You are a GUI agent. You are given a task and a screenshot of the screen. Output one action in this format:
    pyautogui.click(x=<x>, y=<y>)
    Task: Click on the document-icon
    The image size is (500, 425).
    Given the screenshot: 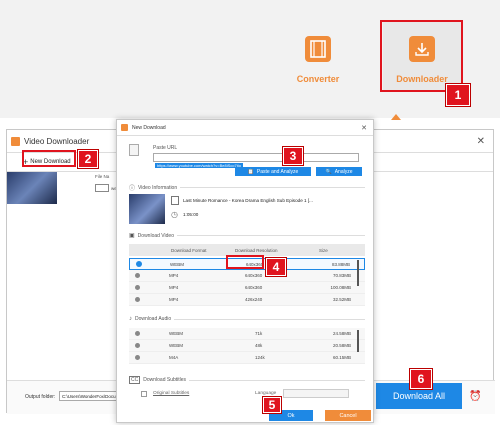 What is the action you would take?
    pyautogui.click(x=175, y=200)
    